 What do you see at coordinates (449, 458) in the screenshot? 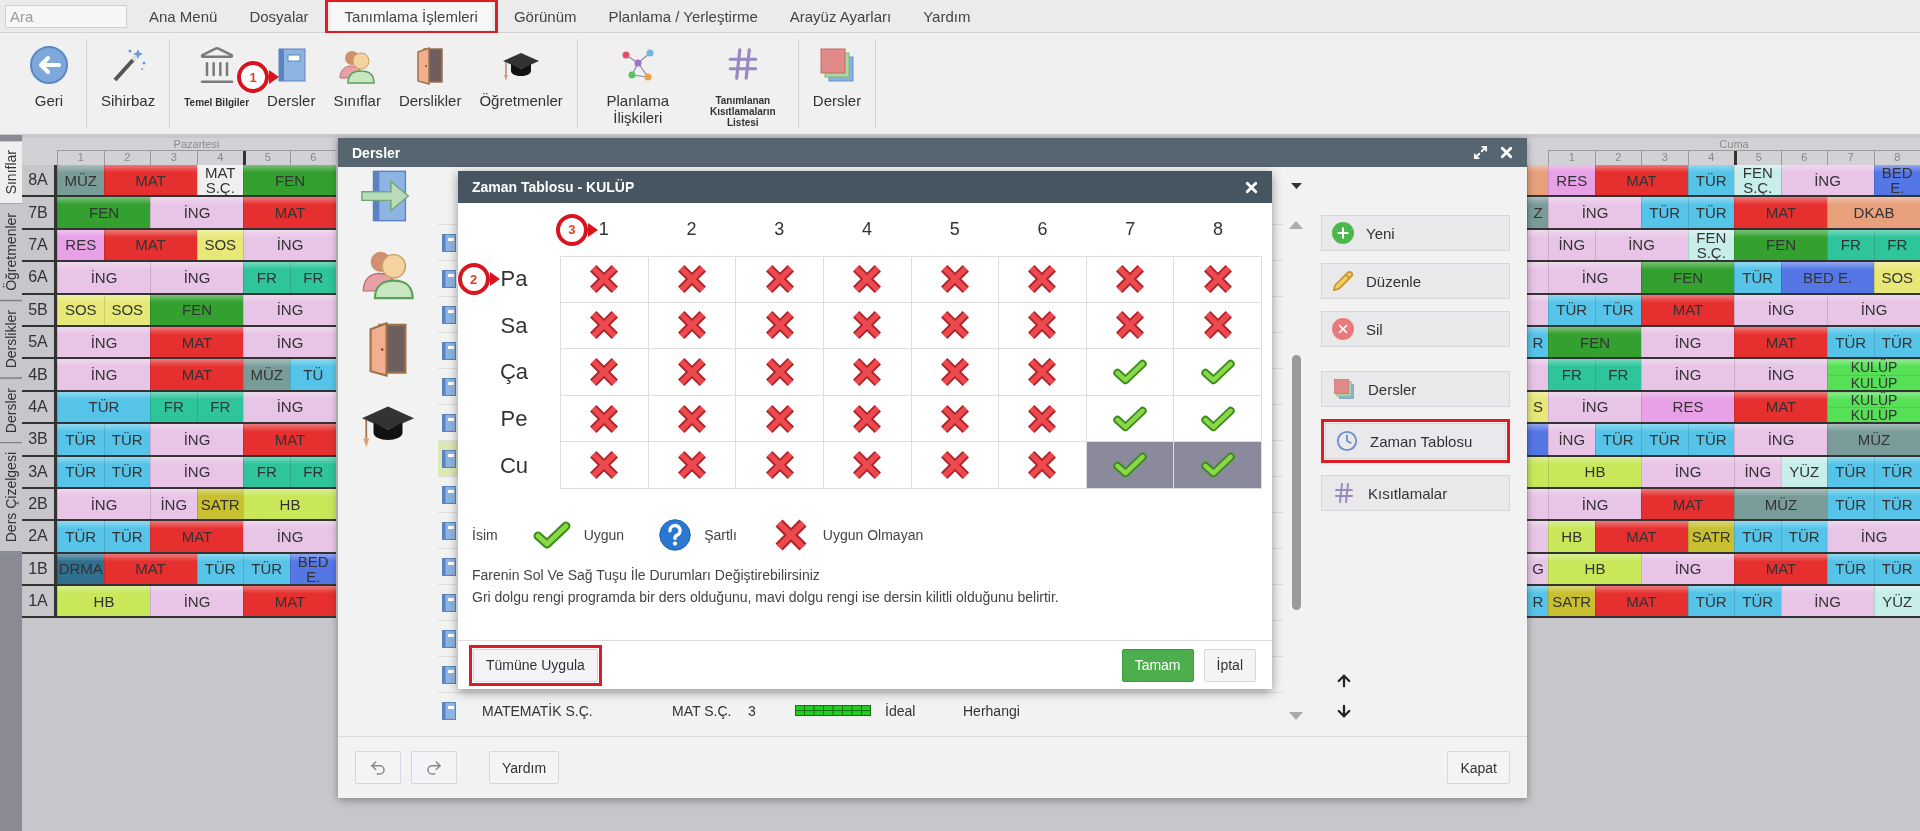
I see `list-row` at bounding box center [449, 458].